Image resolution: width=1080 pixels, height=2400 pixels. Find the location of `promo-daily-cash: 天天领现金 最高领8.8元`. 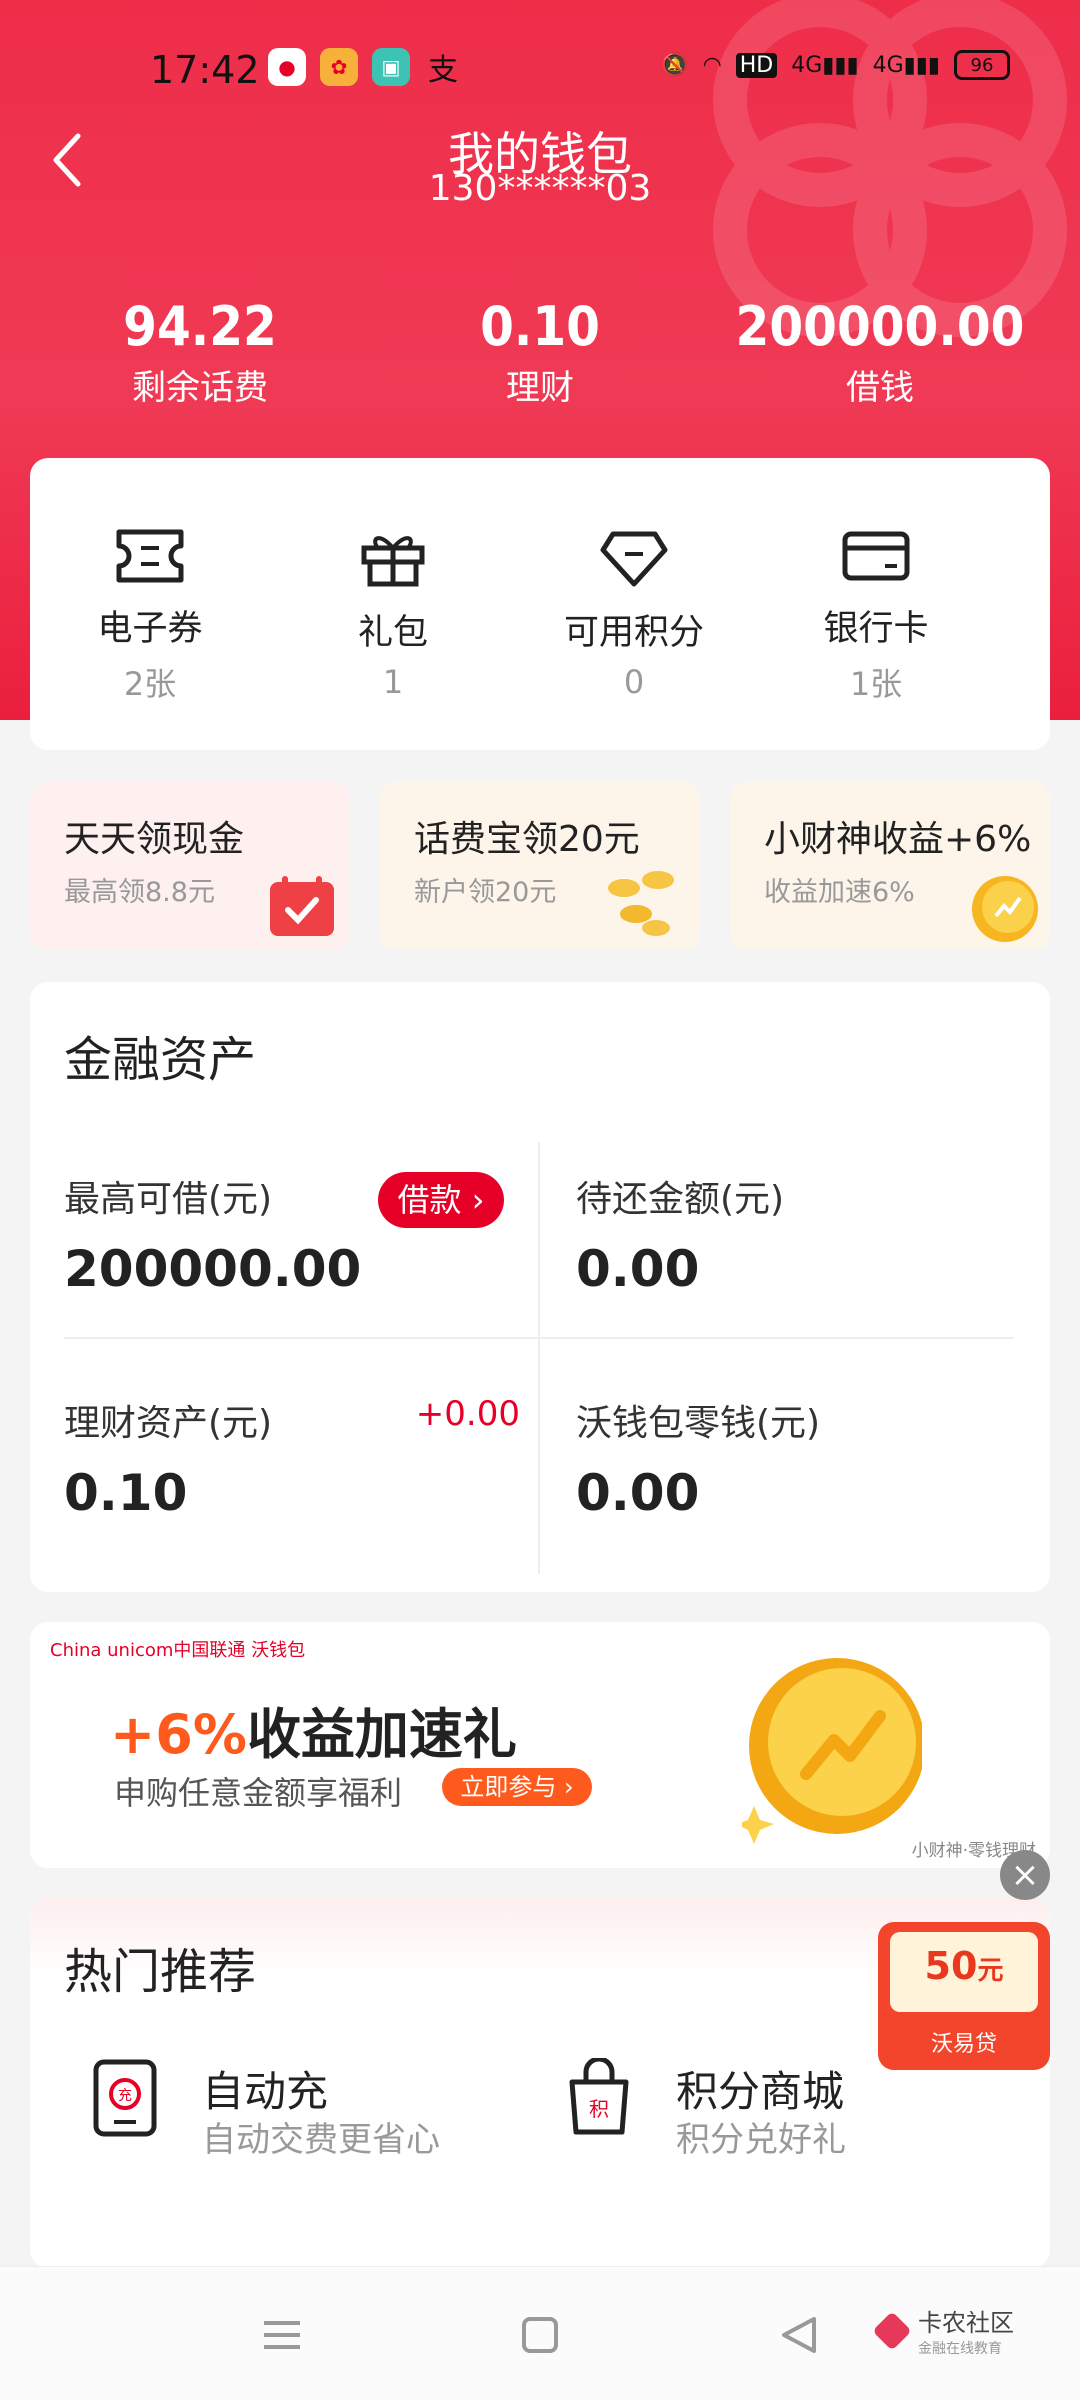

promo-daily-cash: 天天领现金 最高领8.8元 is located at coordinates (190, 866).